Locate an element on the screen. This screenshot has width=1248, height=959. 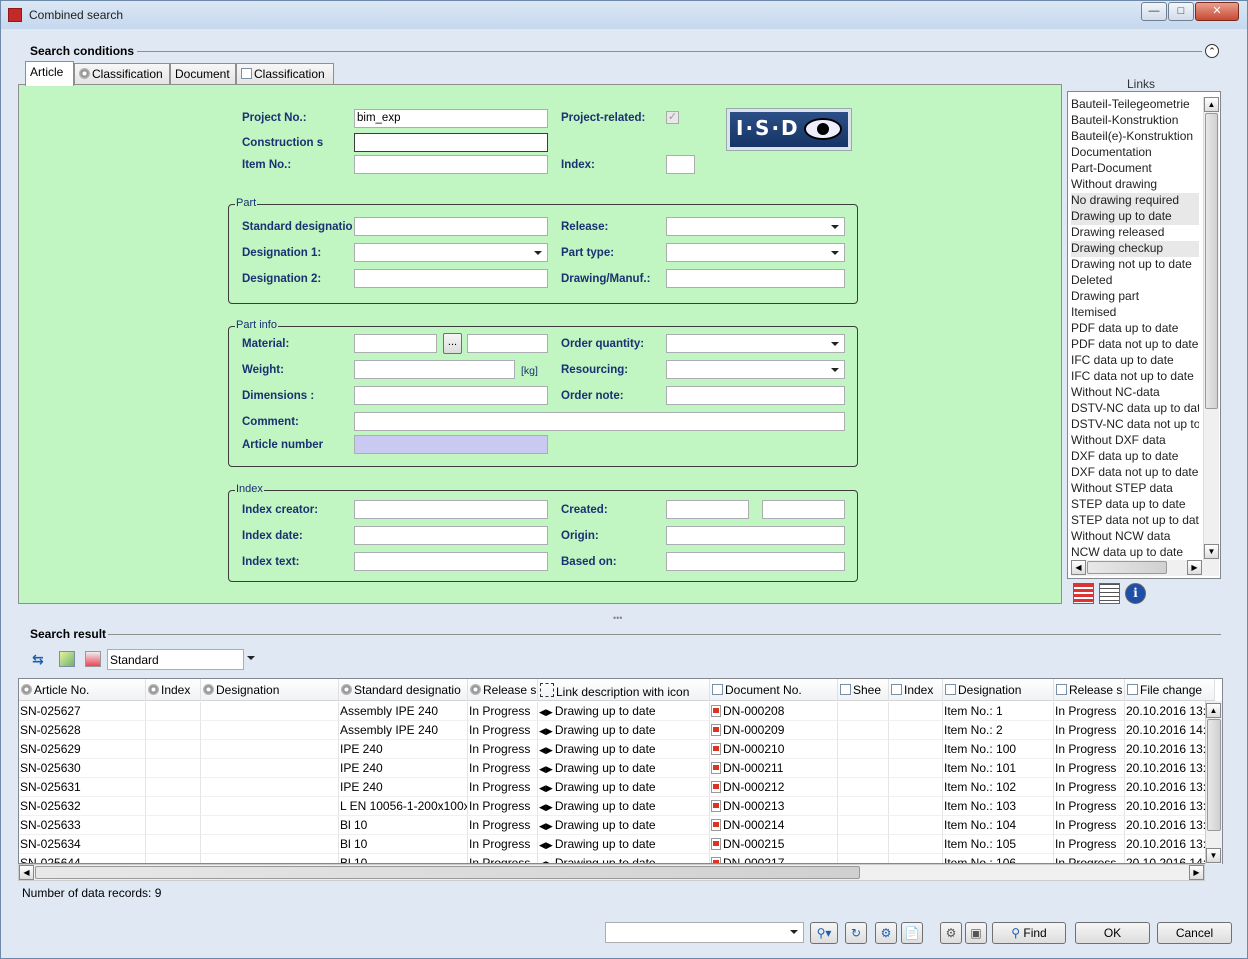
image-icon is located at coordinates (67, 659).